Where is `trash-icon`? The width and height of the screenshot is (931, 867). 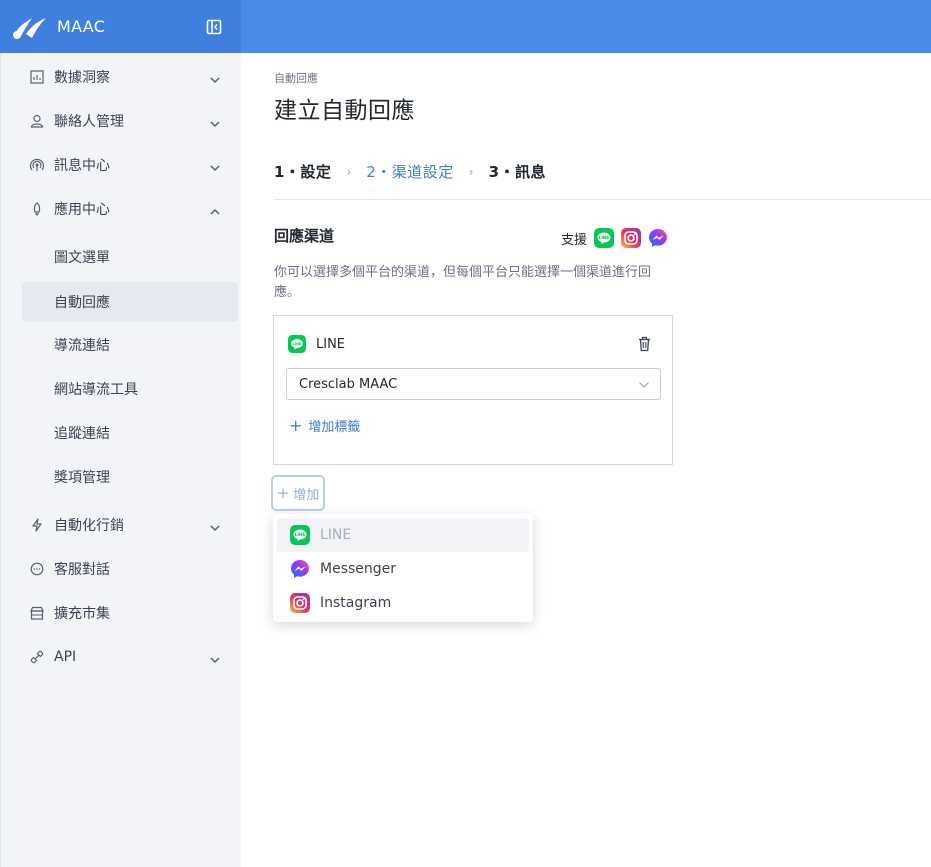
trash-icon is located at coordinates (644, 344).